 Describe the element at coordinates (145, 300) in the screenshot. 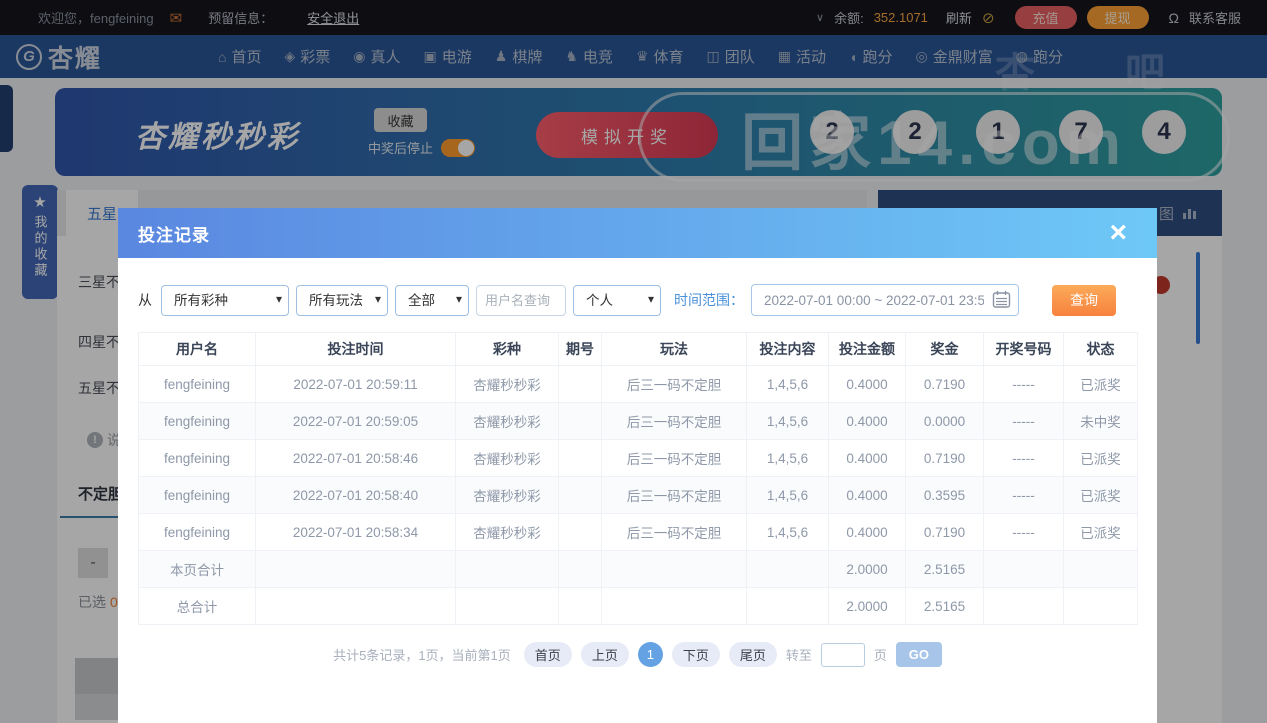

I see `from-label: 从` at that location.